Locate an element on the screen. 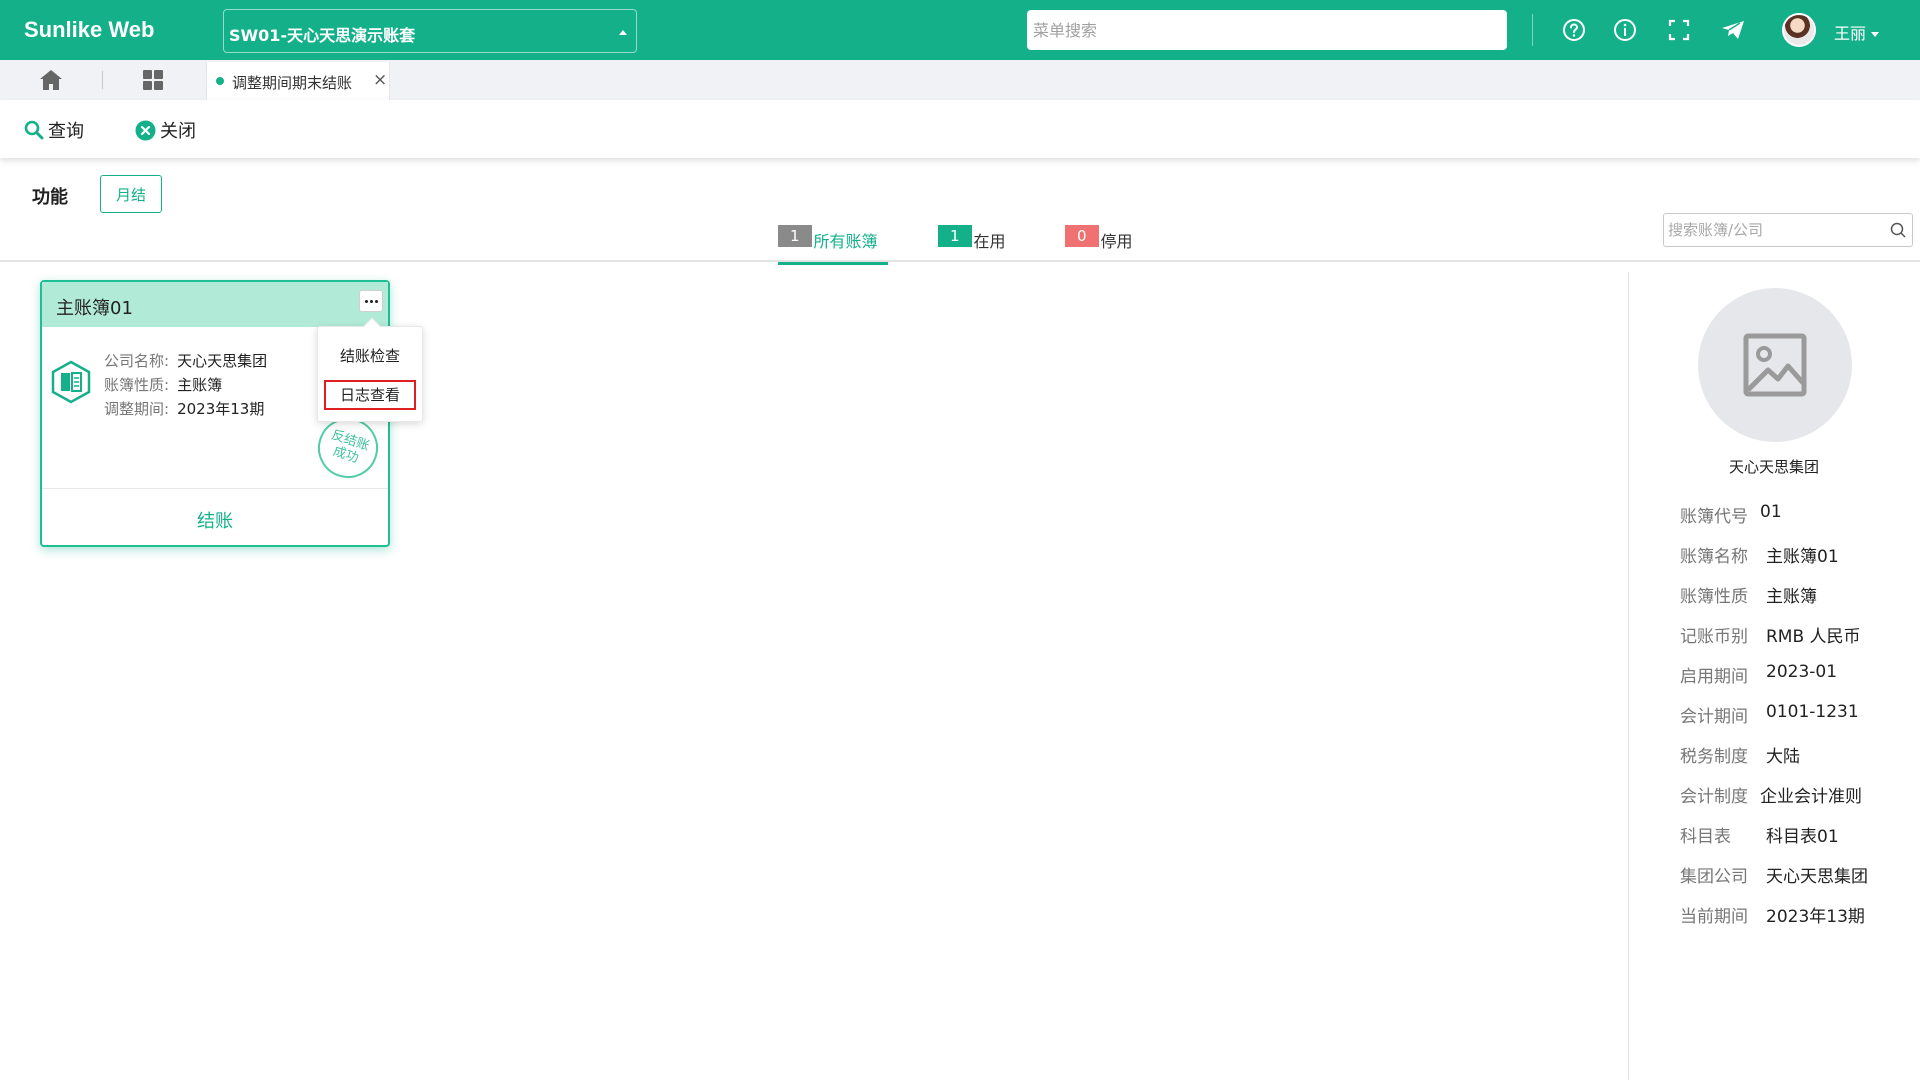 The image size is (1920, 1080). month-end-button: 月结 is located at coordinates (131, 194).